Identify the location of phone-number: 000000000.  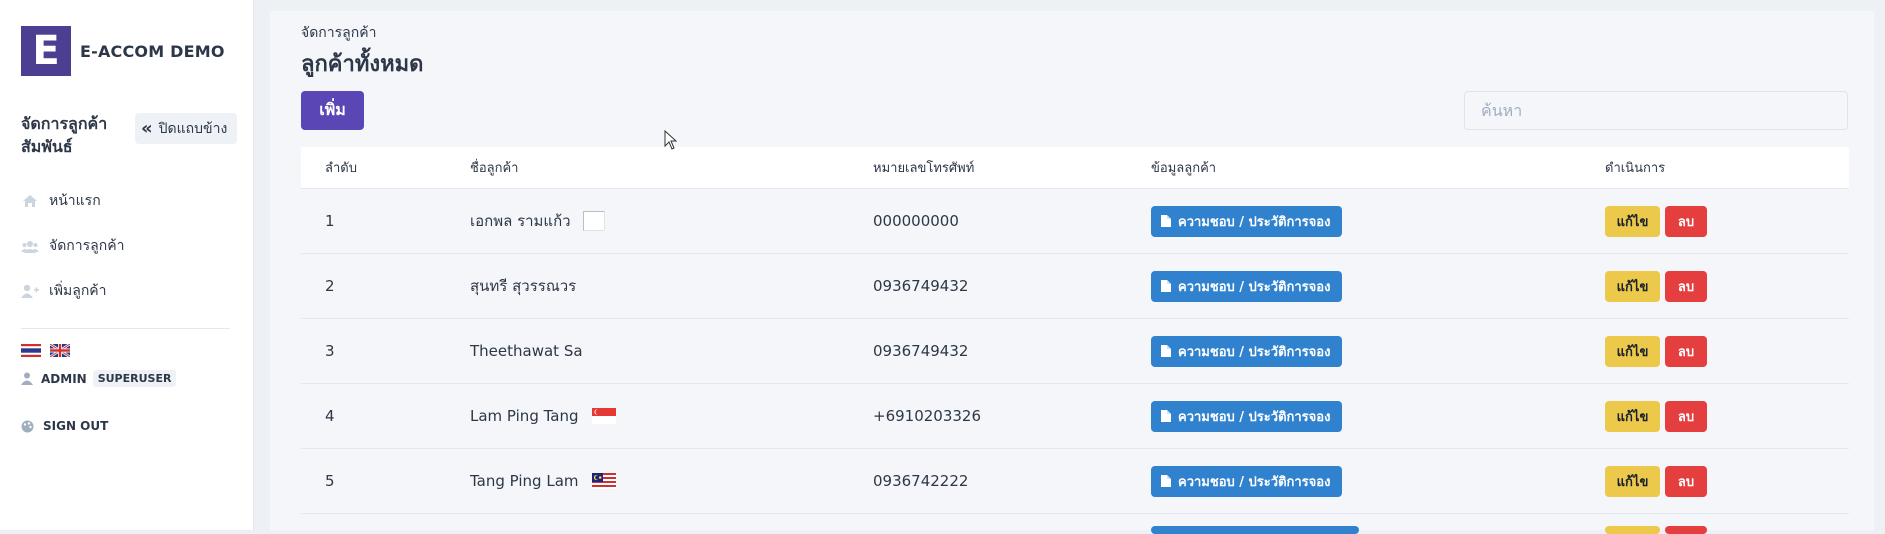
(916, 221).